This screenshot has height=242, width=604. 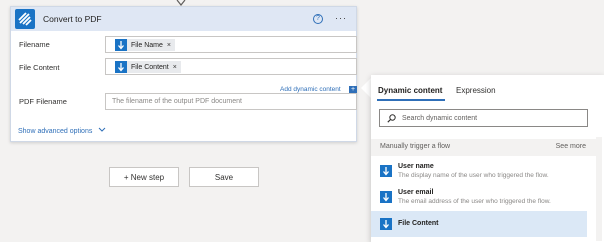 What do you see at coordinates (411, 100) in the screenshot?
I see `active-tab-indicator` at bounding box center [411, 100].